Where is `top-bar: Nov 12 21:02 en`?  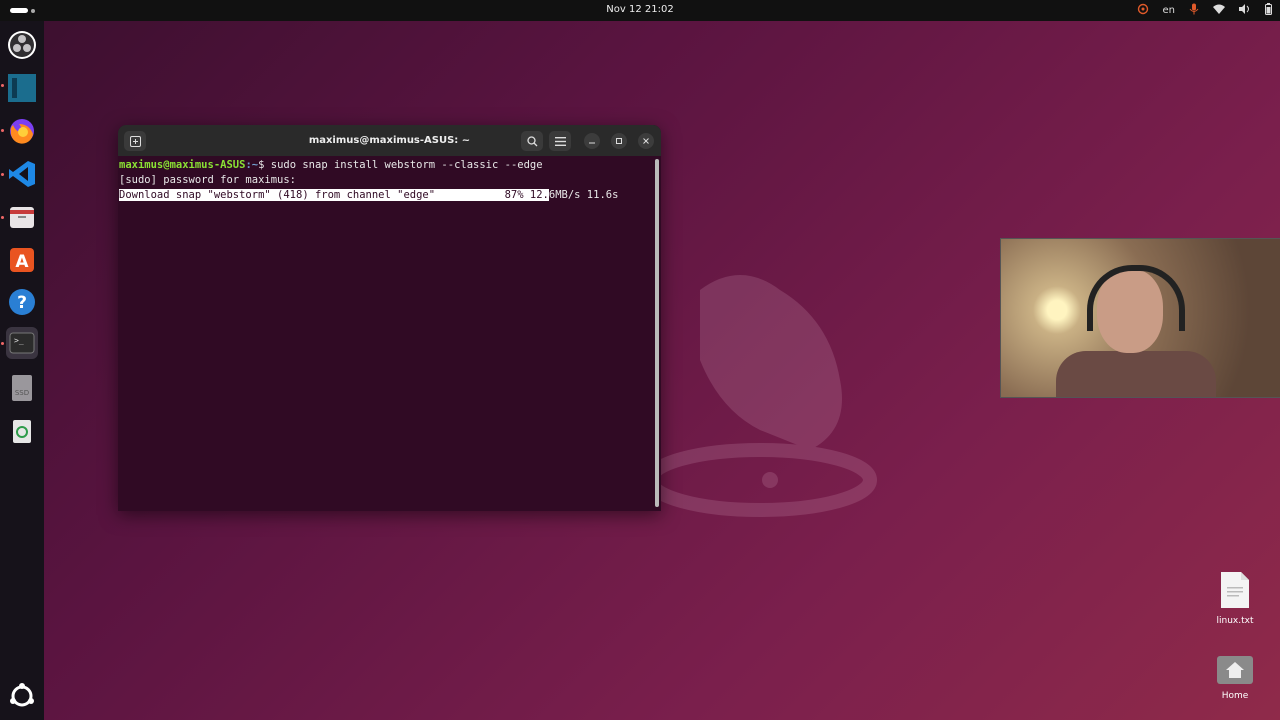 top-bar: Nov 12 21:02 en is located at coordinates (640, 10).